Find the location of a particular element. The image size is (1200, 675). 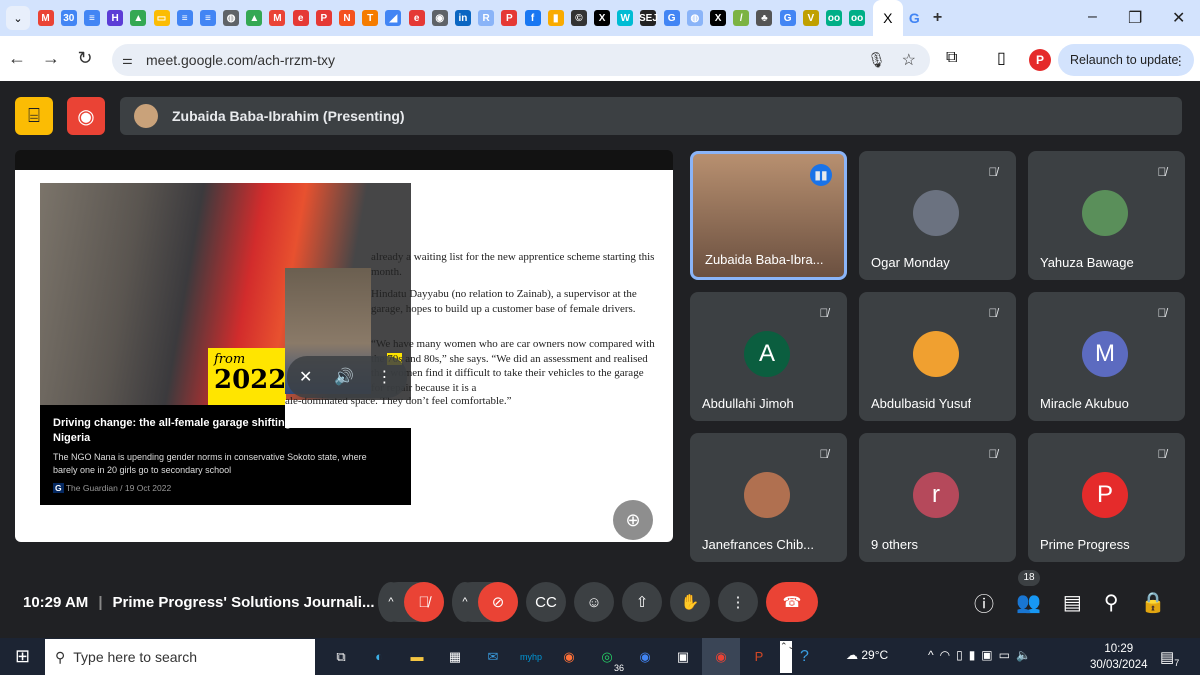

tab-google: G is located at coordinates (914, 18).